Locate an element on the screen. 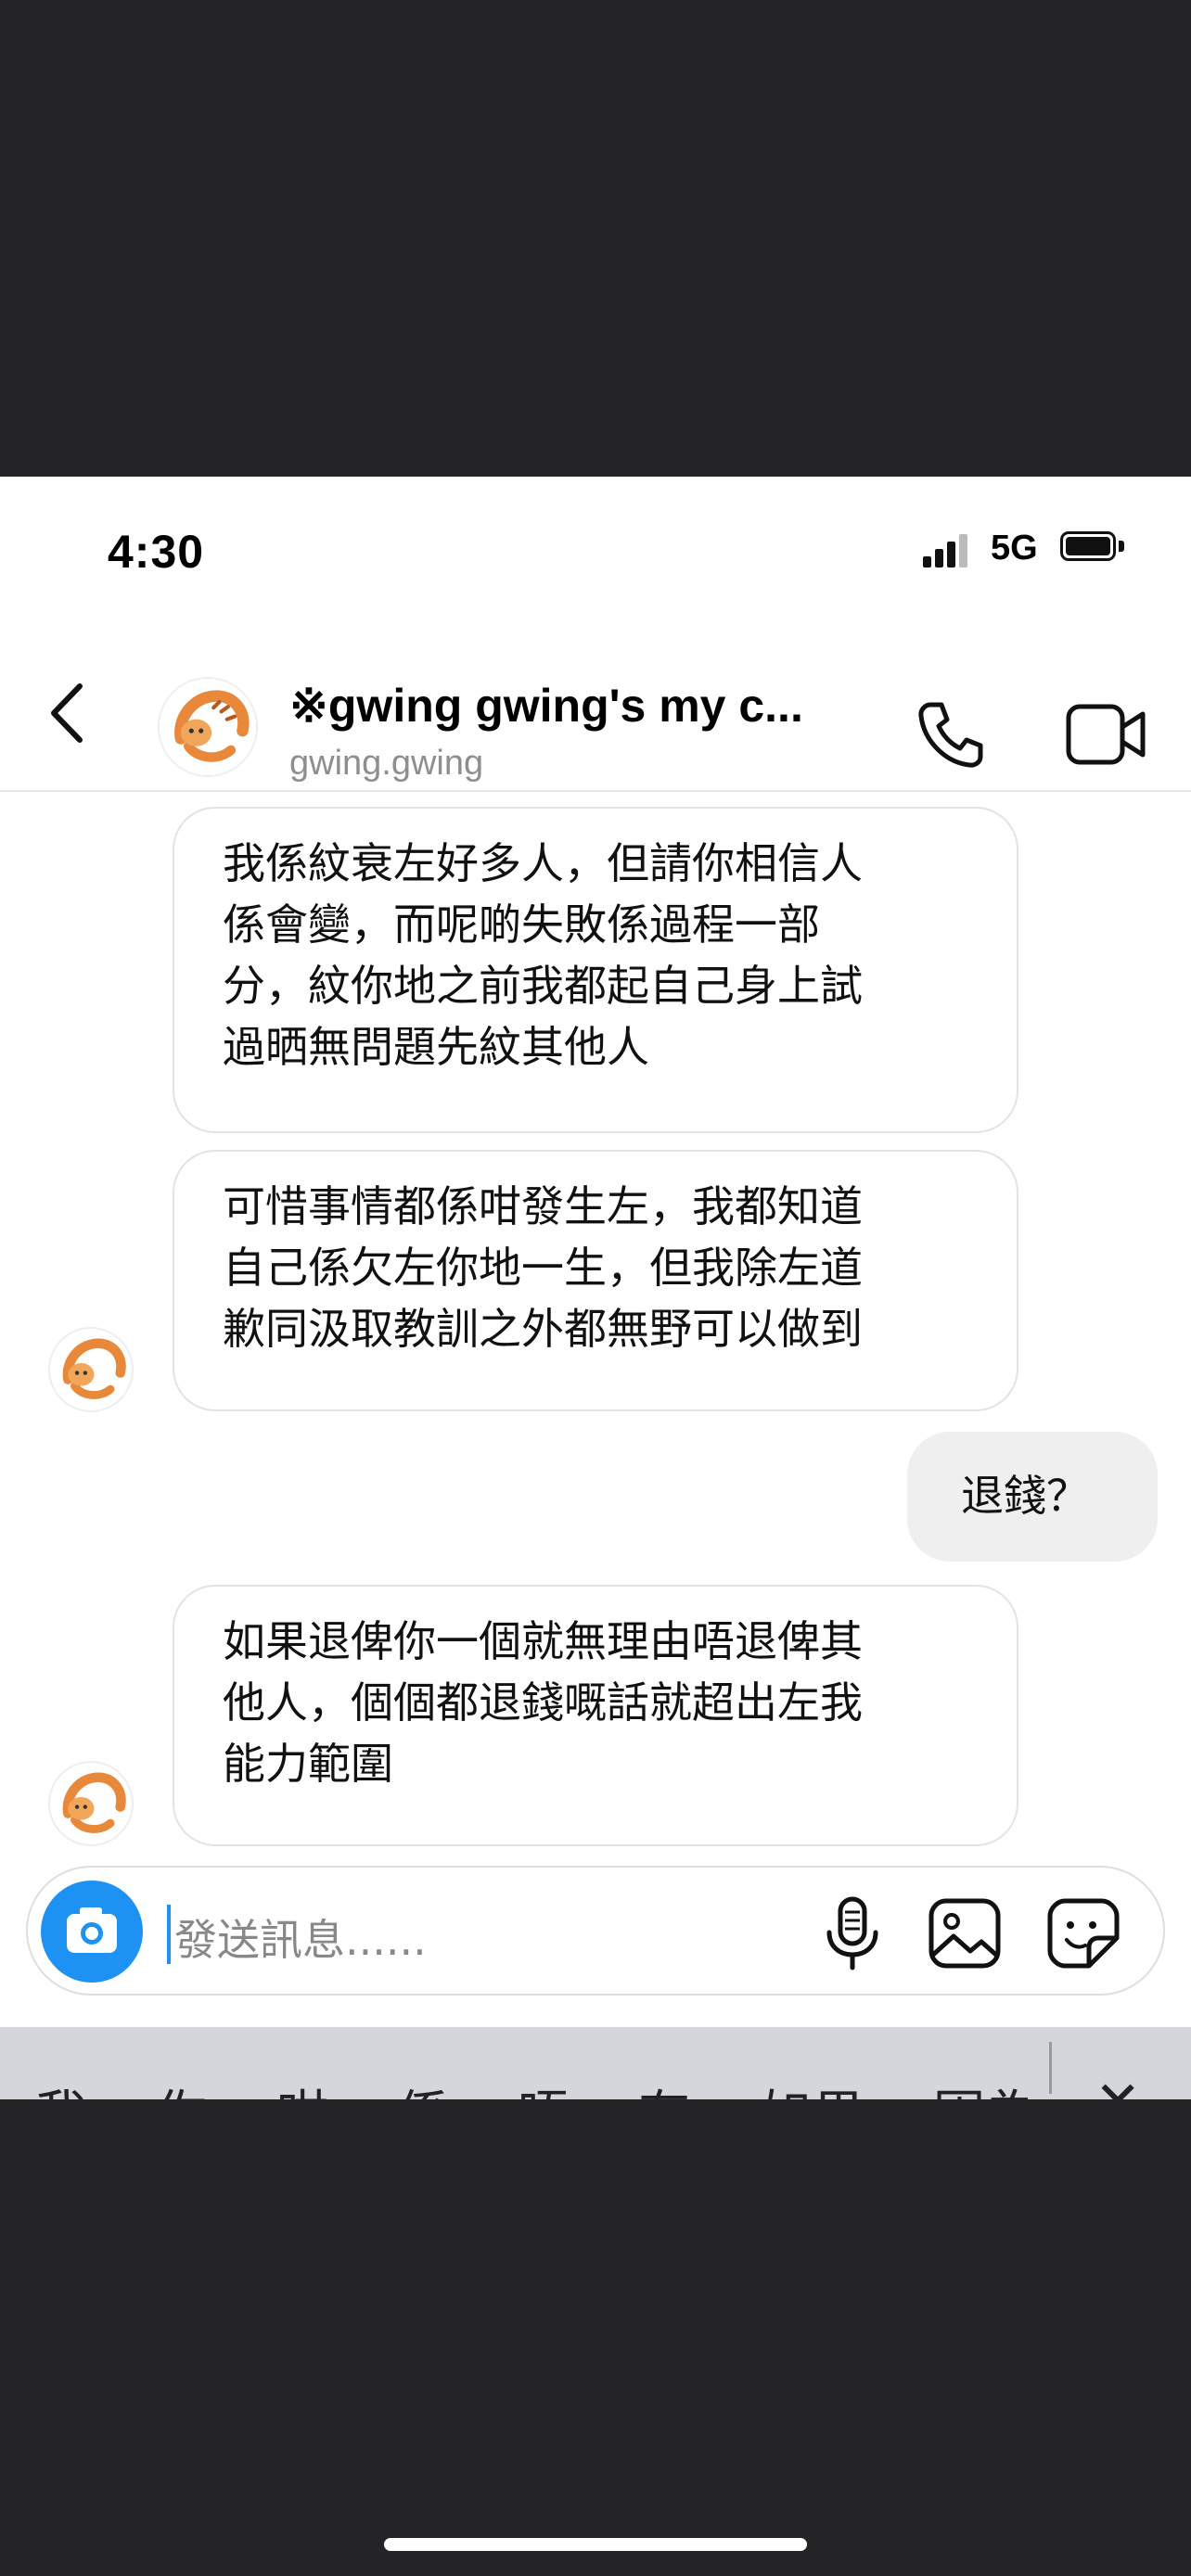 The width and height of the screenshot is (1191, 2576). video-call-button is located at coordinates (1106, 734).